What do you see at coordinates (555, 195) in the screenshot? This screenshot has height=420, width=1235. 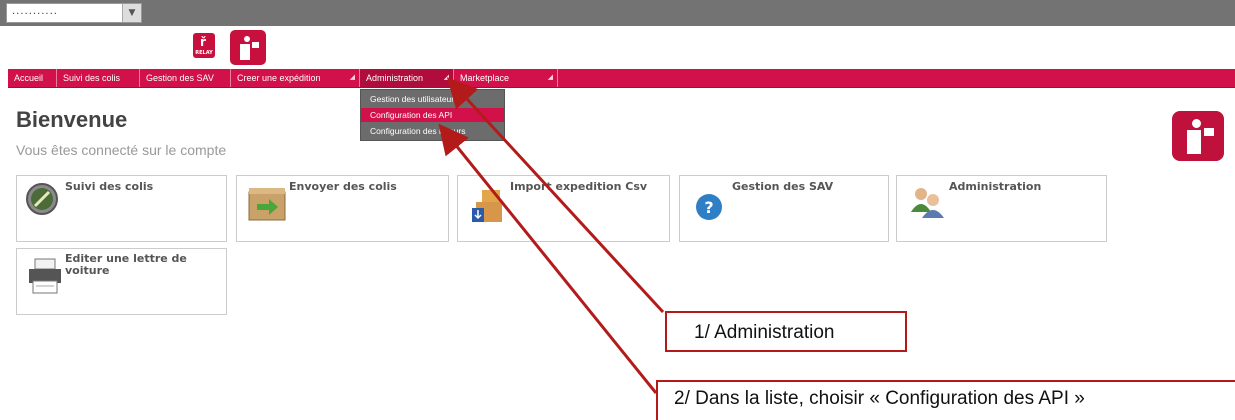 I see `arrow-to-administration` at bounding box center [555, 195].